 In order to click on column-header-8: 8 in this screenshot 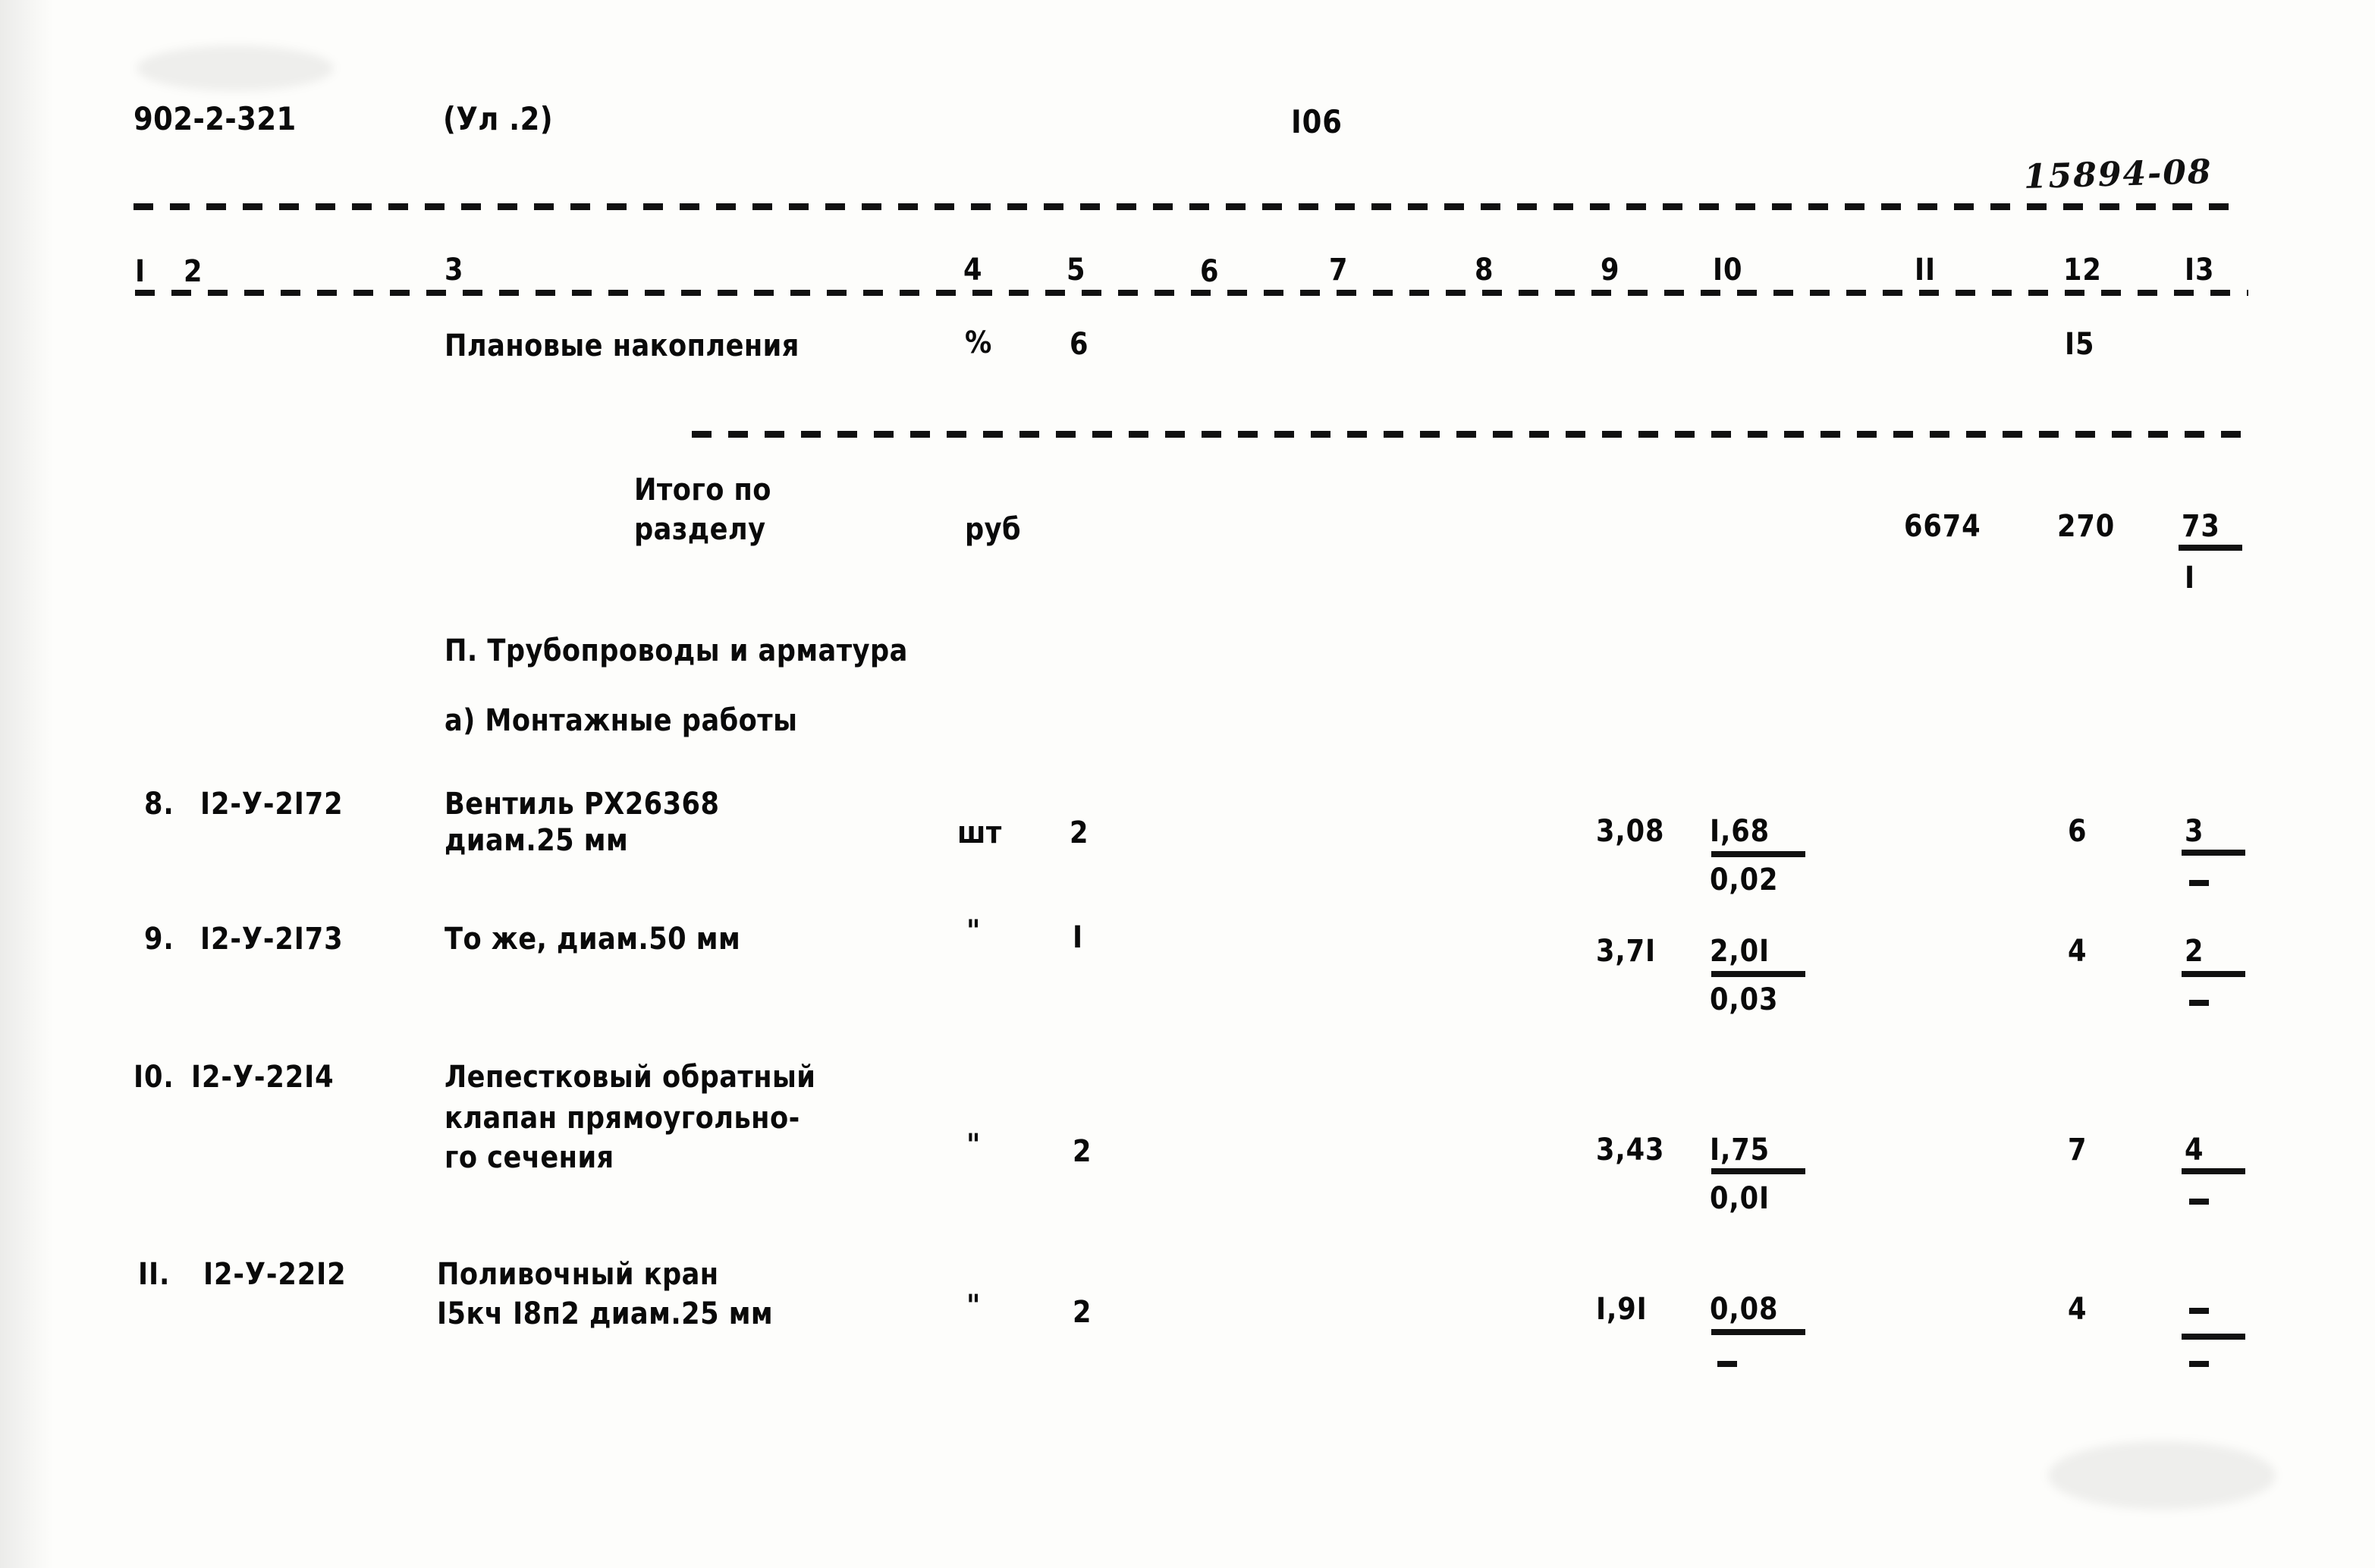, I will do `click(1484, 270)`.